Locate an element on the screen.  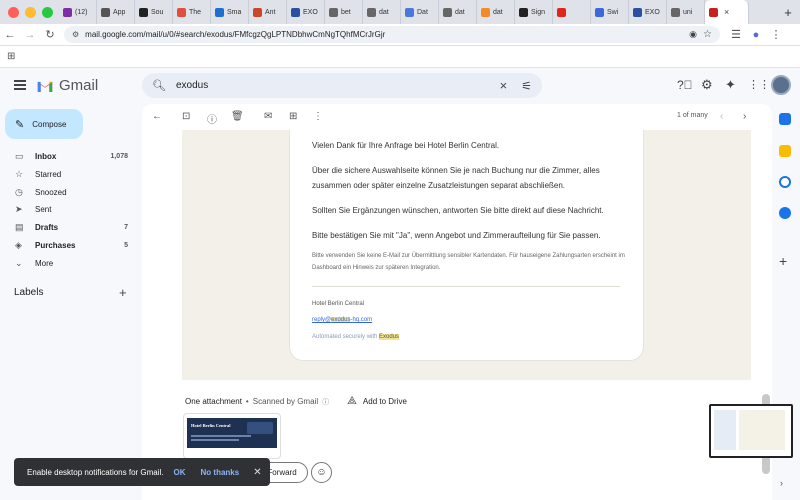
info-icon: ⓘ is located at coordinates (325, 402).